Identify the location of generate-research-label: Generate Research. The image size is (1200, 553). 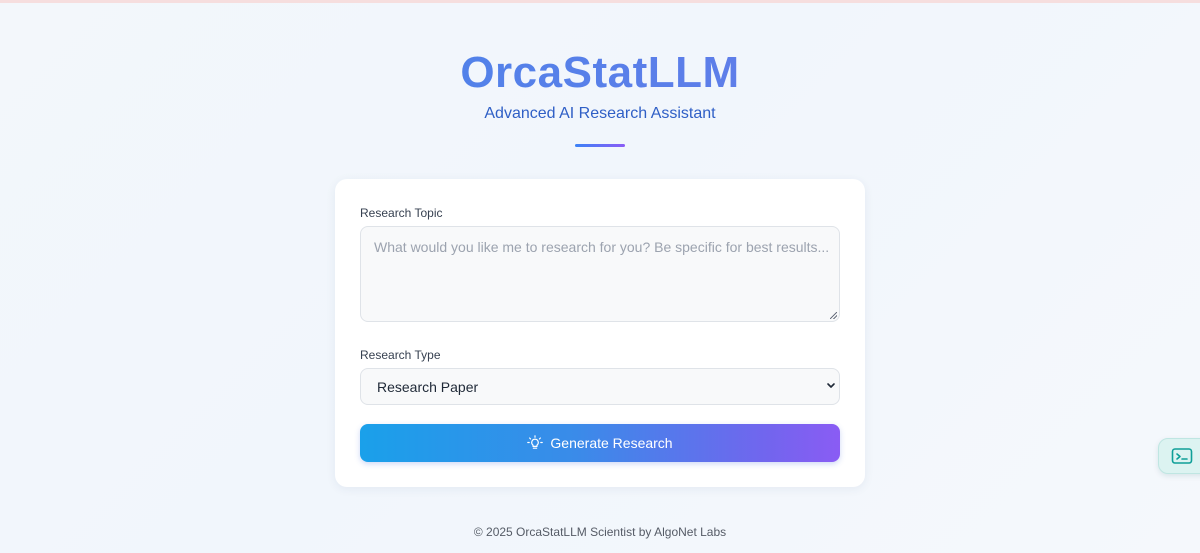
(611, 443).